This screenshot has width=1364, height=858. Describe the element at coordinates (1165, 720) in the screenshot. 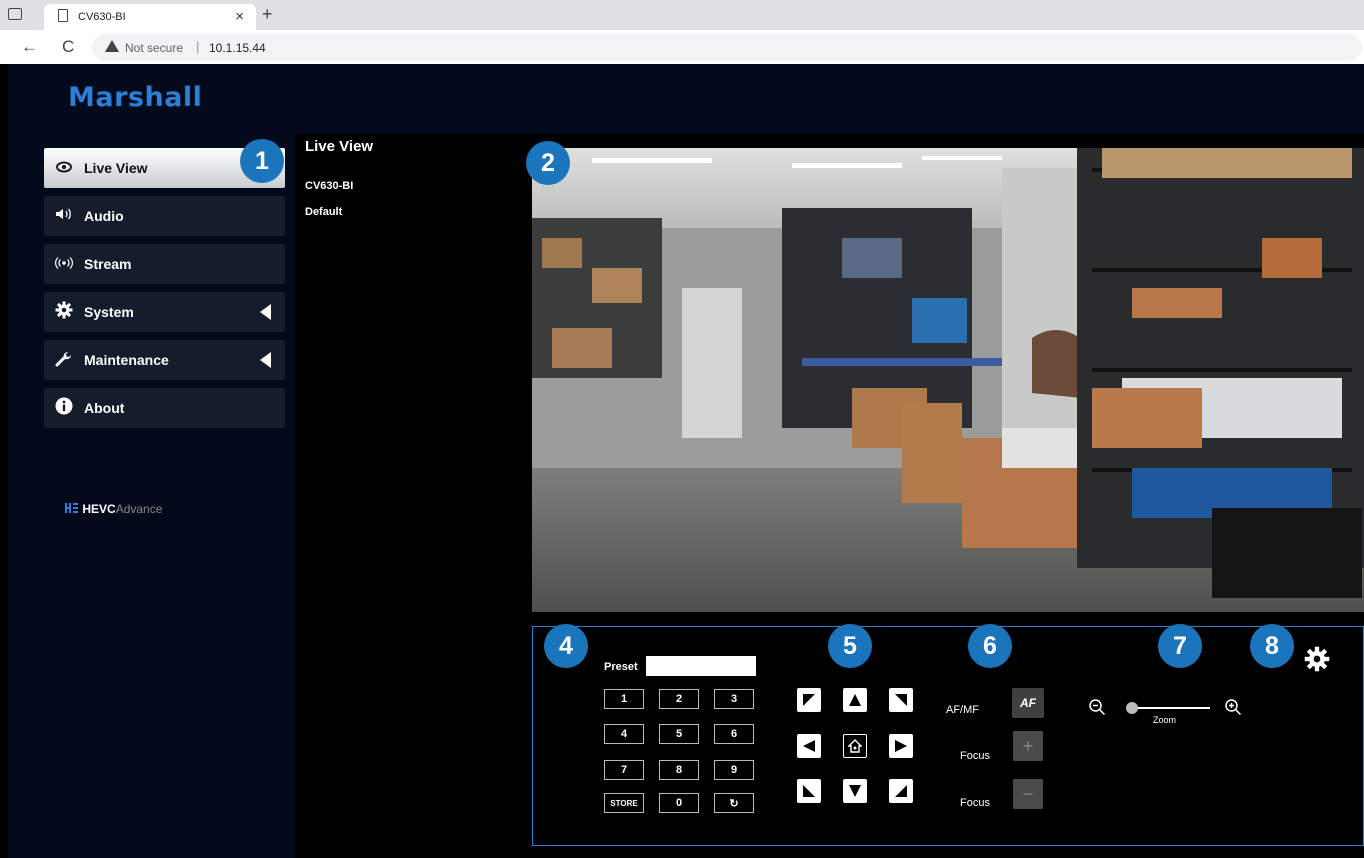

I see `zoom-label: Zoom` at that location.